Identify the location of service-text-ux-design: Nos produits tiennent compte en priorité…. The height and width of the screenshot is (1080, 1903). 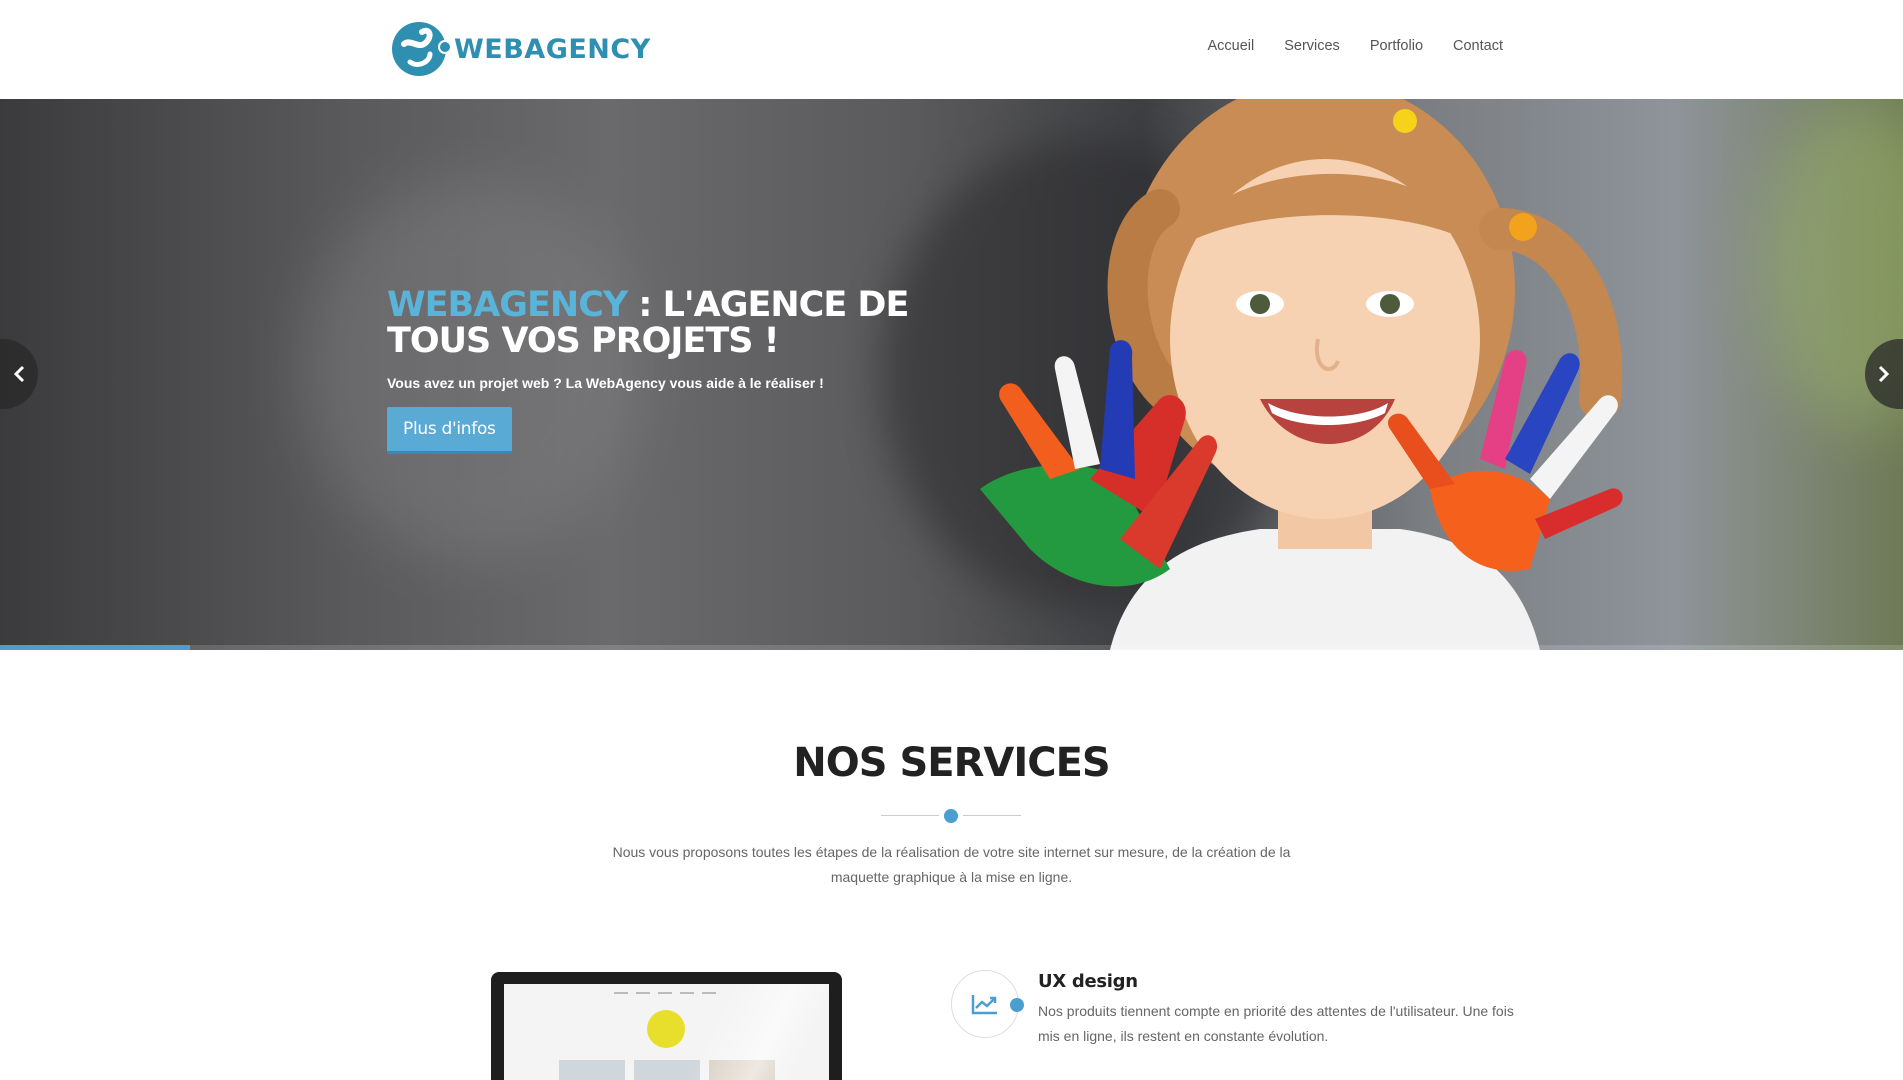
(1276, 1023).